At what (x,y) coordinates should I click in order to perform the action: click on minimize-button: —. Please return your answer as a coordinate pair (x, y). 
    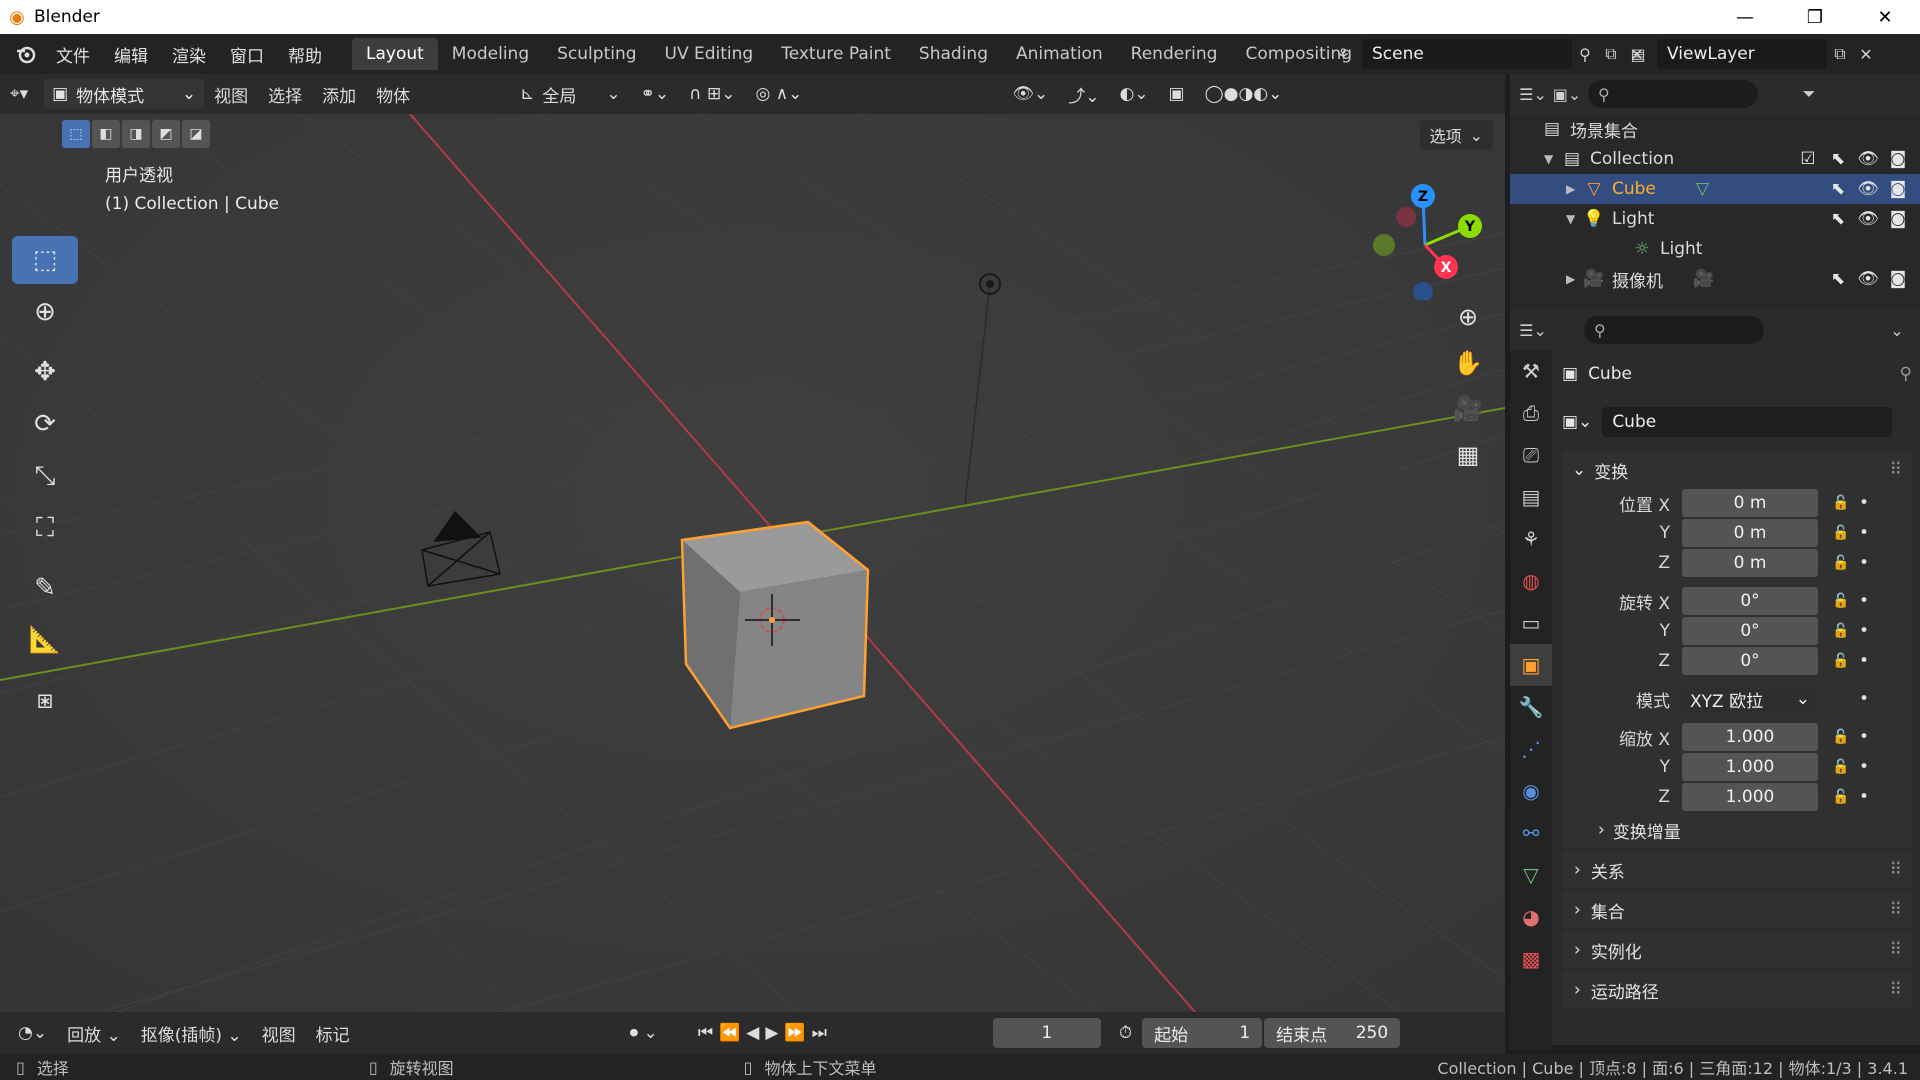
    Looking at the image, I should click on (1745, 17).